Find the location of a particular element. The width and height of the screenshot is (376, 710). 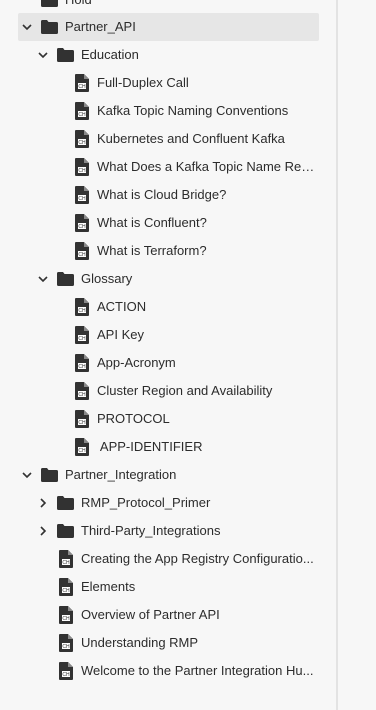

tree-file-item: CH Understanding RMP is located at coordinates (168, 643).